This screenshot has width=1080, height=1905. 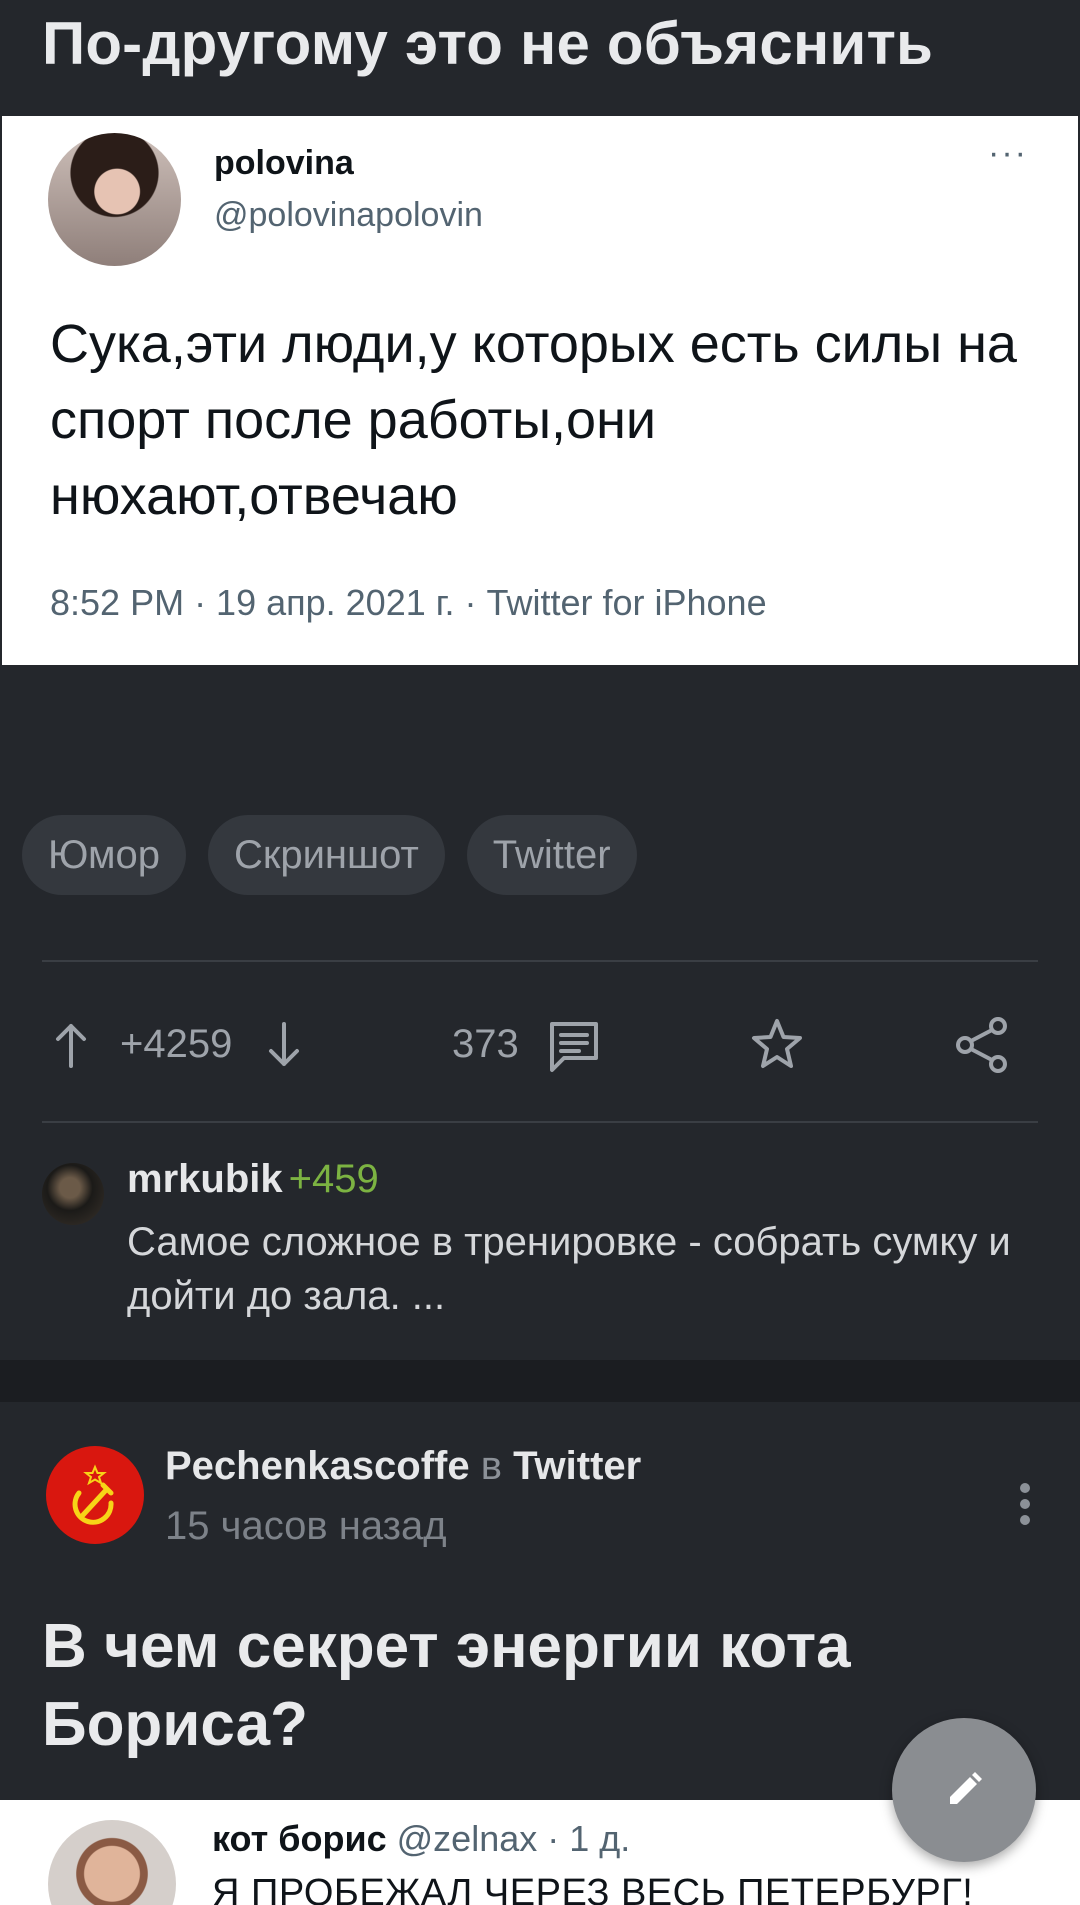 I want to click on comment-username: mrkubik, so click(x=205, y=1179).